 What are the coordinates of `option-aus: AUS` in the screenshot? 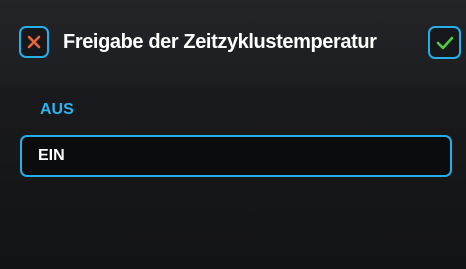 It's located at (57, 110).